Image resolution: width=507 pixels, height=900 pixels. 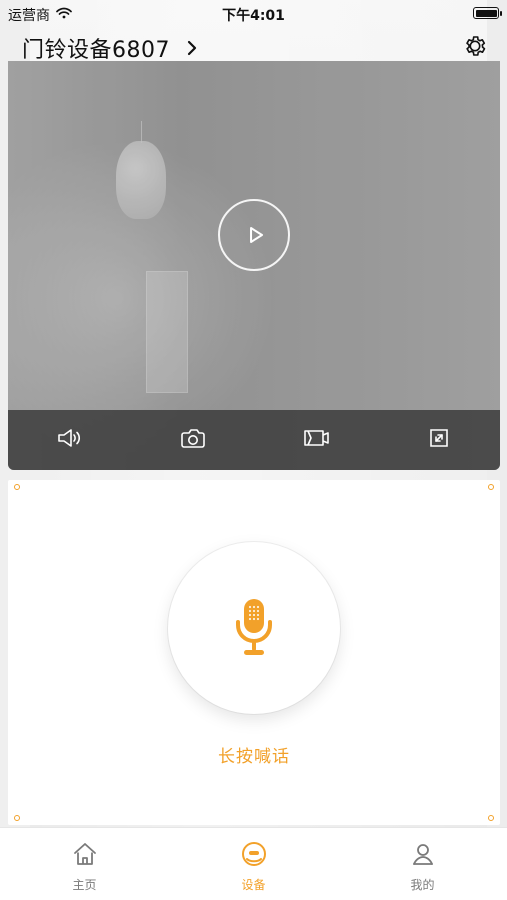 I want to click on play-button, so click(x=254, y=235).